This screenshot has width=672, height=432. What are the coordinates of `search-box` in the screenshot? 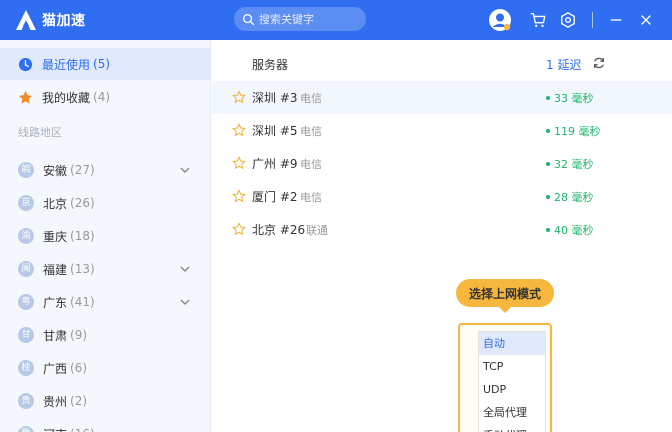 It's located at (300, 19).